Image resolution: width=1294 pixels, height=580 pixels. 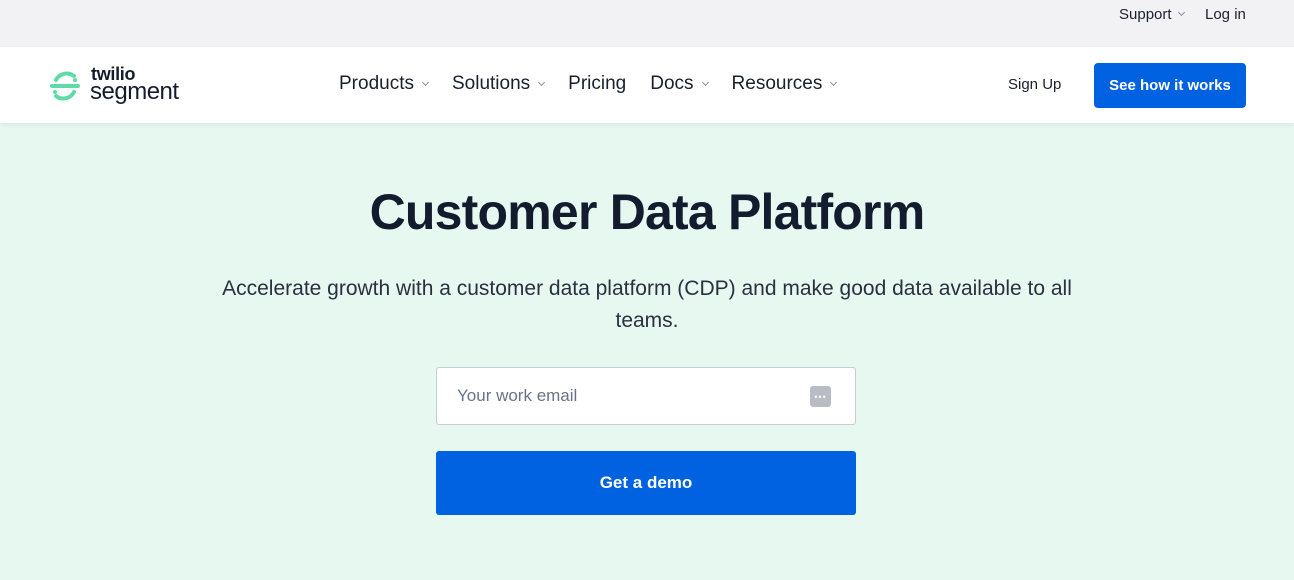 What do you see at coordinates (376, 83) in the screenshot?
I see `nav-item-label: Products` at bounding box center [376, 83].